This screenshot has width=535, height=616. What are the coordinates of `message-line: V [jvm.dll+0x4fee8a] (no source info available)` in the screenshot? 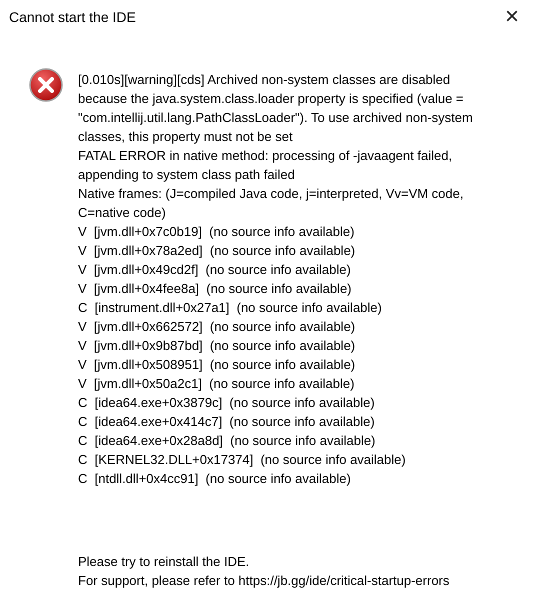 It's located at (215, 289).